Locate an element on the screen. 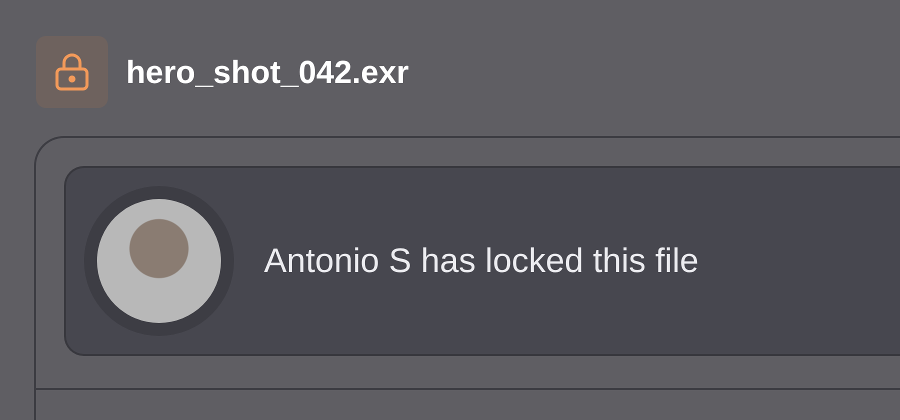 Image resolution: width=900 pixels, height=420 pixels. lock-message: Antonio S has locked this file is located at coordinates (481, 261).